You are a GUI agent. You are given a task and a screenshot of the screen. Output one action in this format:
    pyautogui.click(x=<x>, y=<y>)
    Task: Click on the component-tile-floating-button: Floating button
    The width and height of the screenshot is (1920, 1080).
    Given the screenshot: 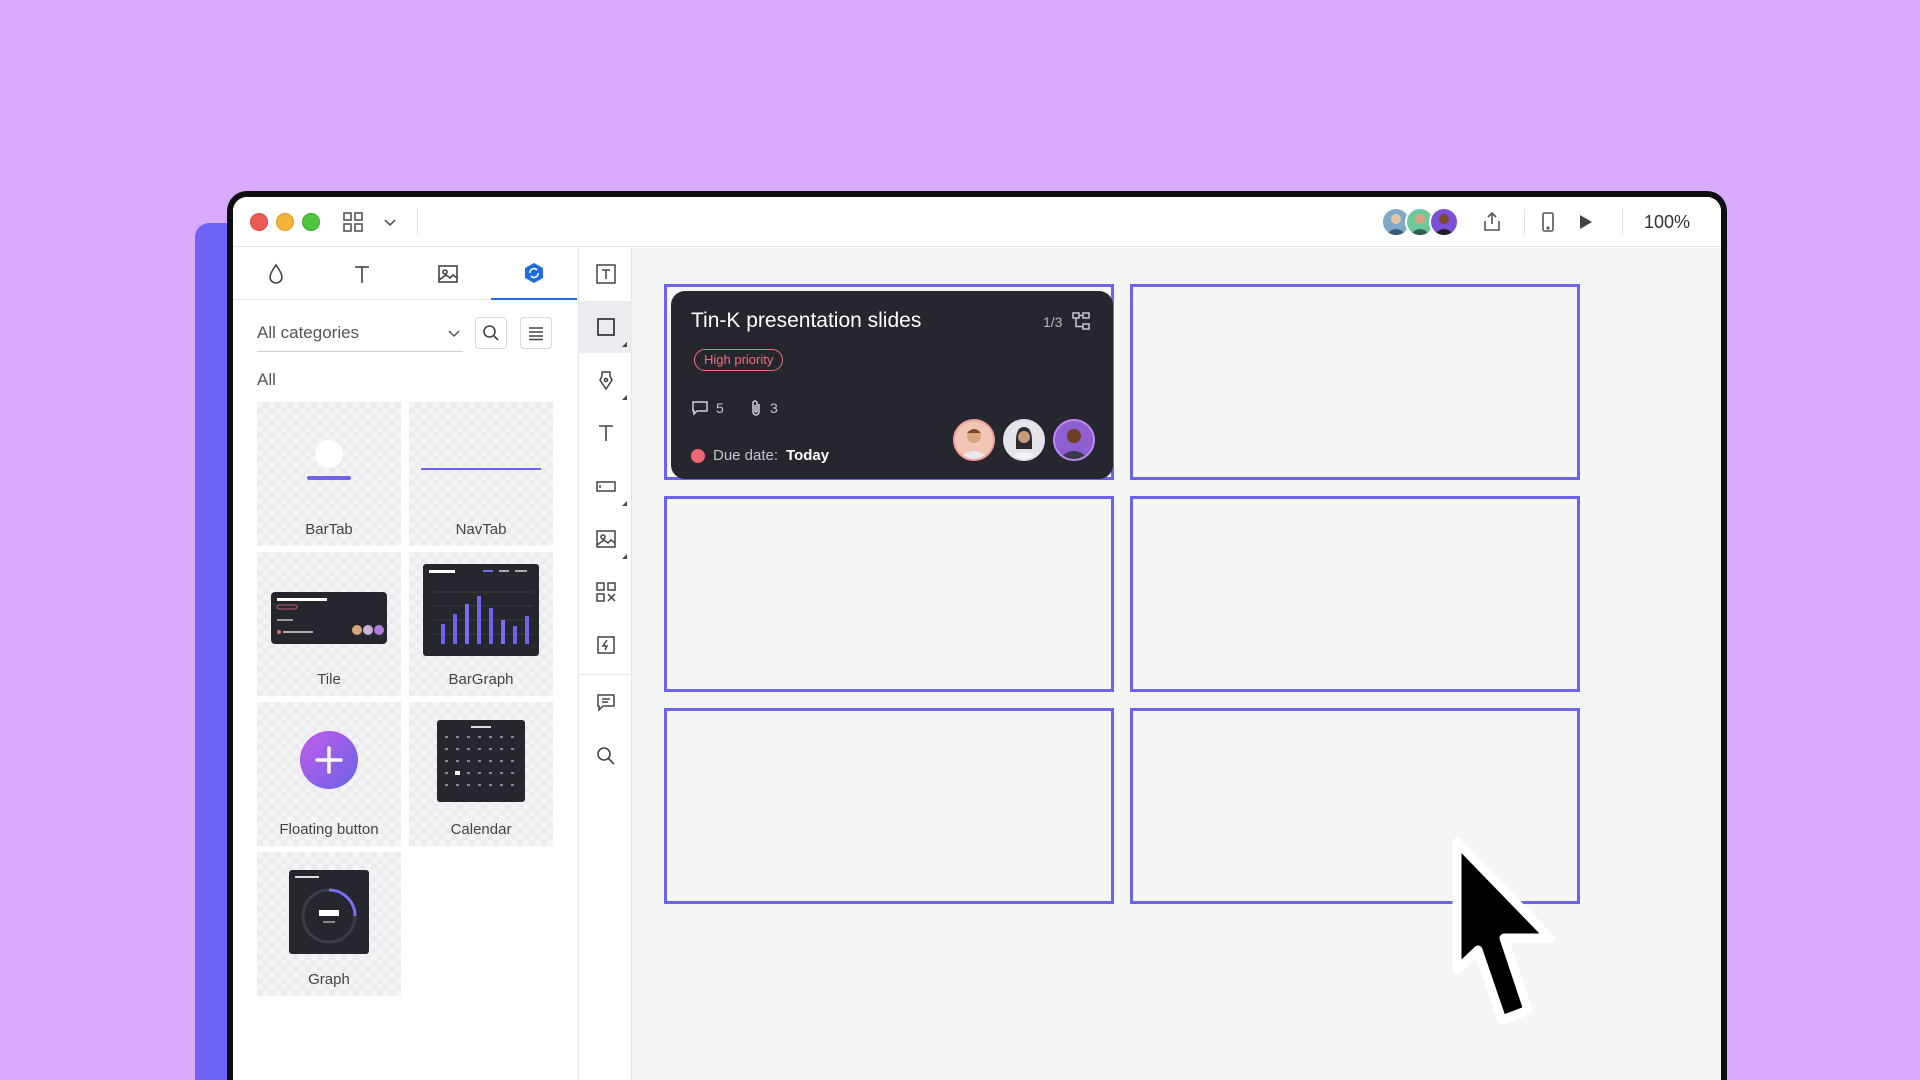 What is the action you would take?
    pyautogui.click(x=329, y=774)
    